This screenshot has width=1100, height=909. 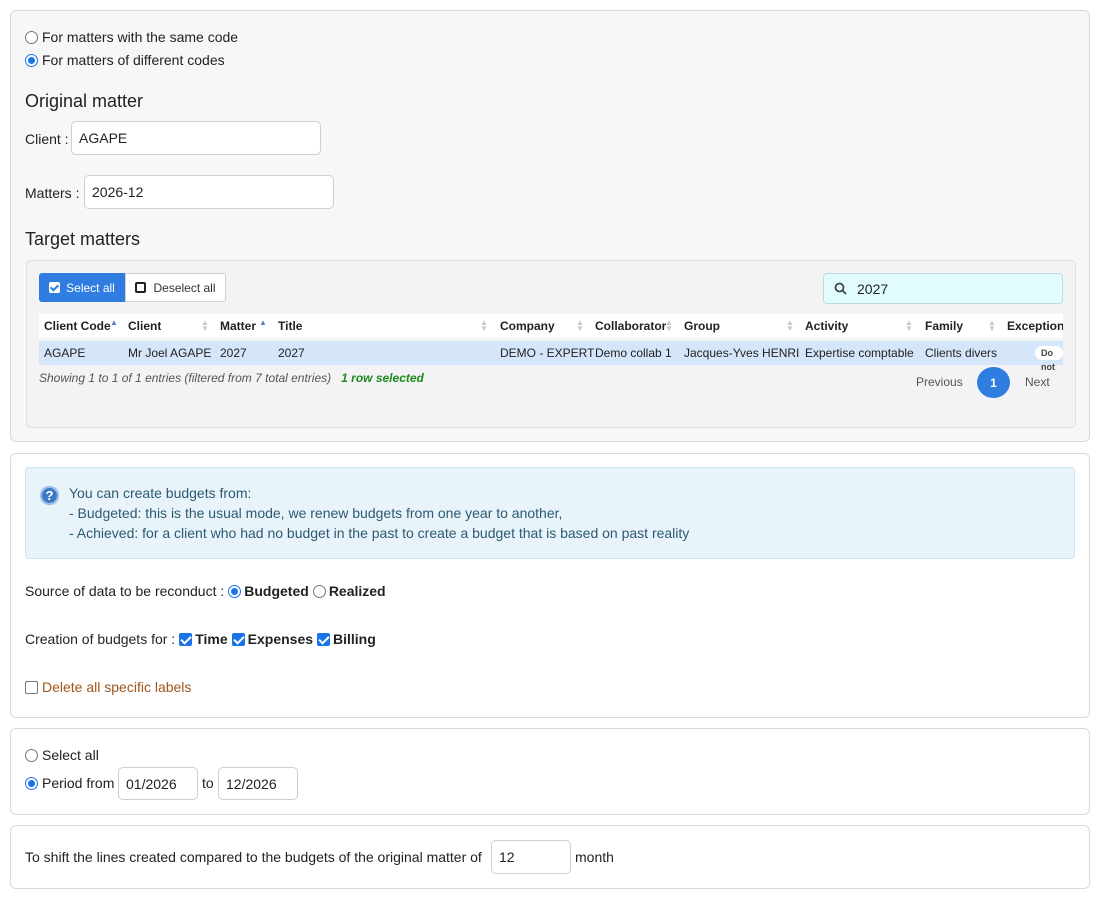 I want to click on realized-radio, so click(x=319, y=591).